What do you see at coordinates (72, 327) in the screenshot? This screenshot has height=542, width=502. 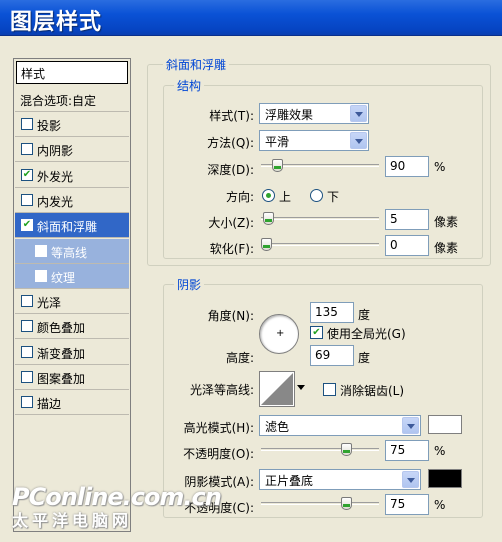 I see `style-item: 颜色叠加` at bounding box center [72, 327].